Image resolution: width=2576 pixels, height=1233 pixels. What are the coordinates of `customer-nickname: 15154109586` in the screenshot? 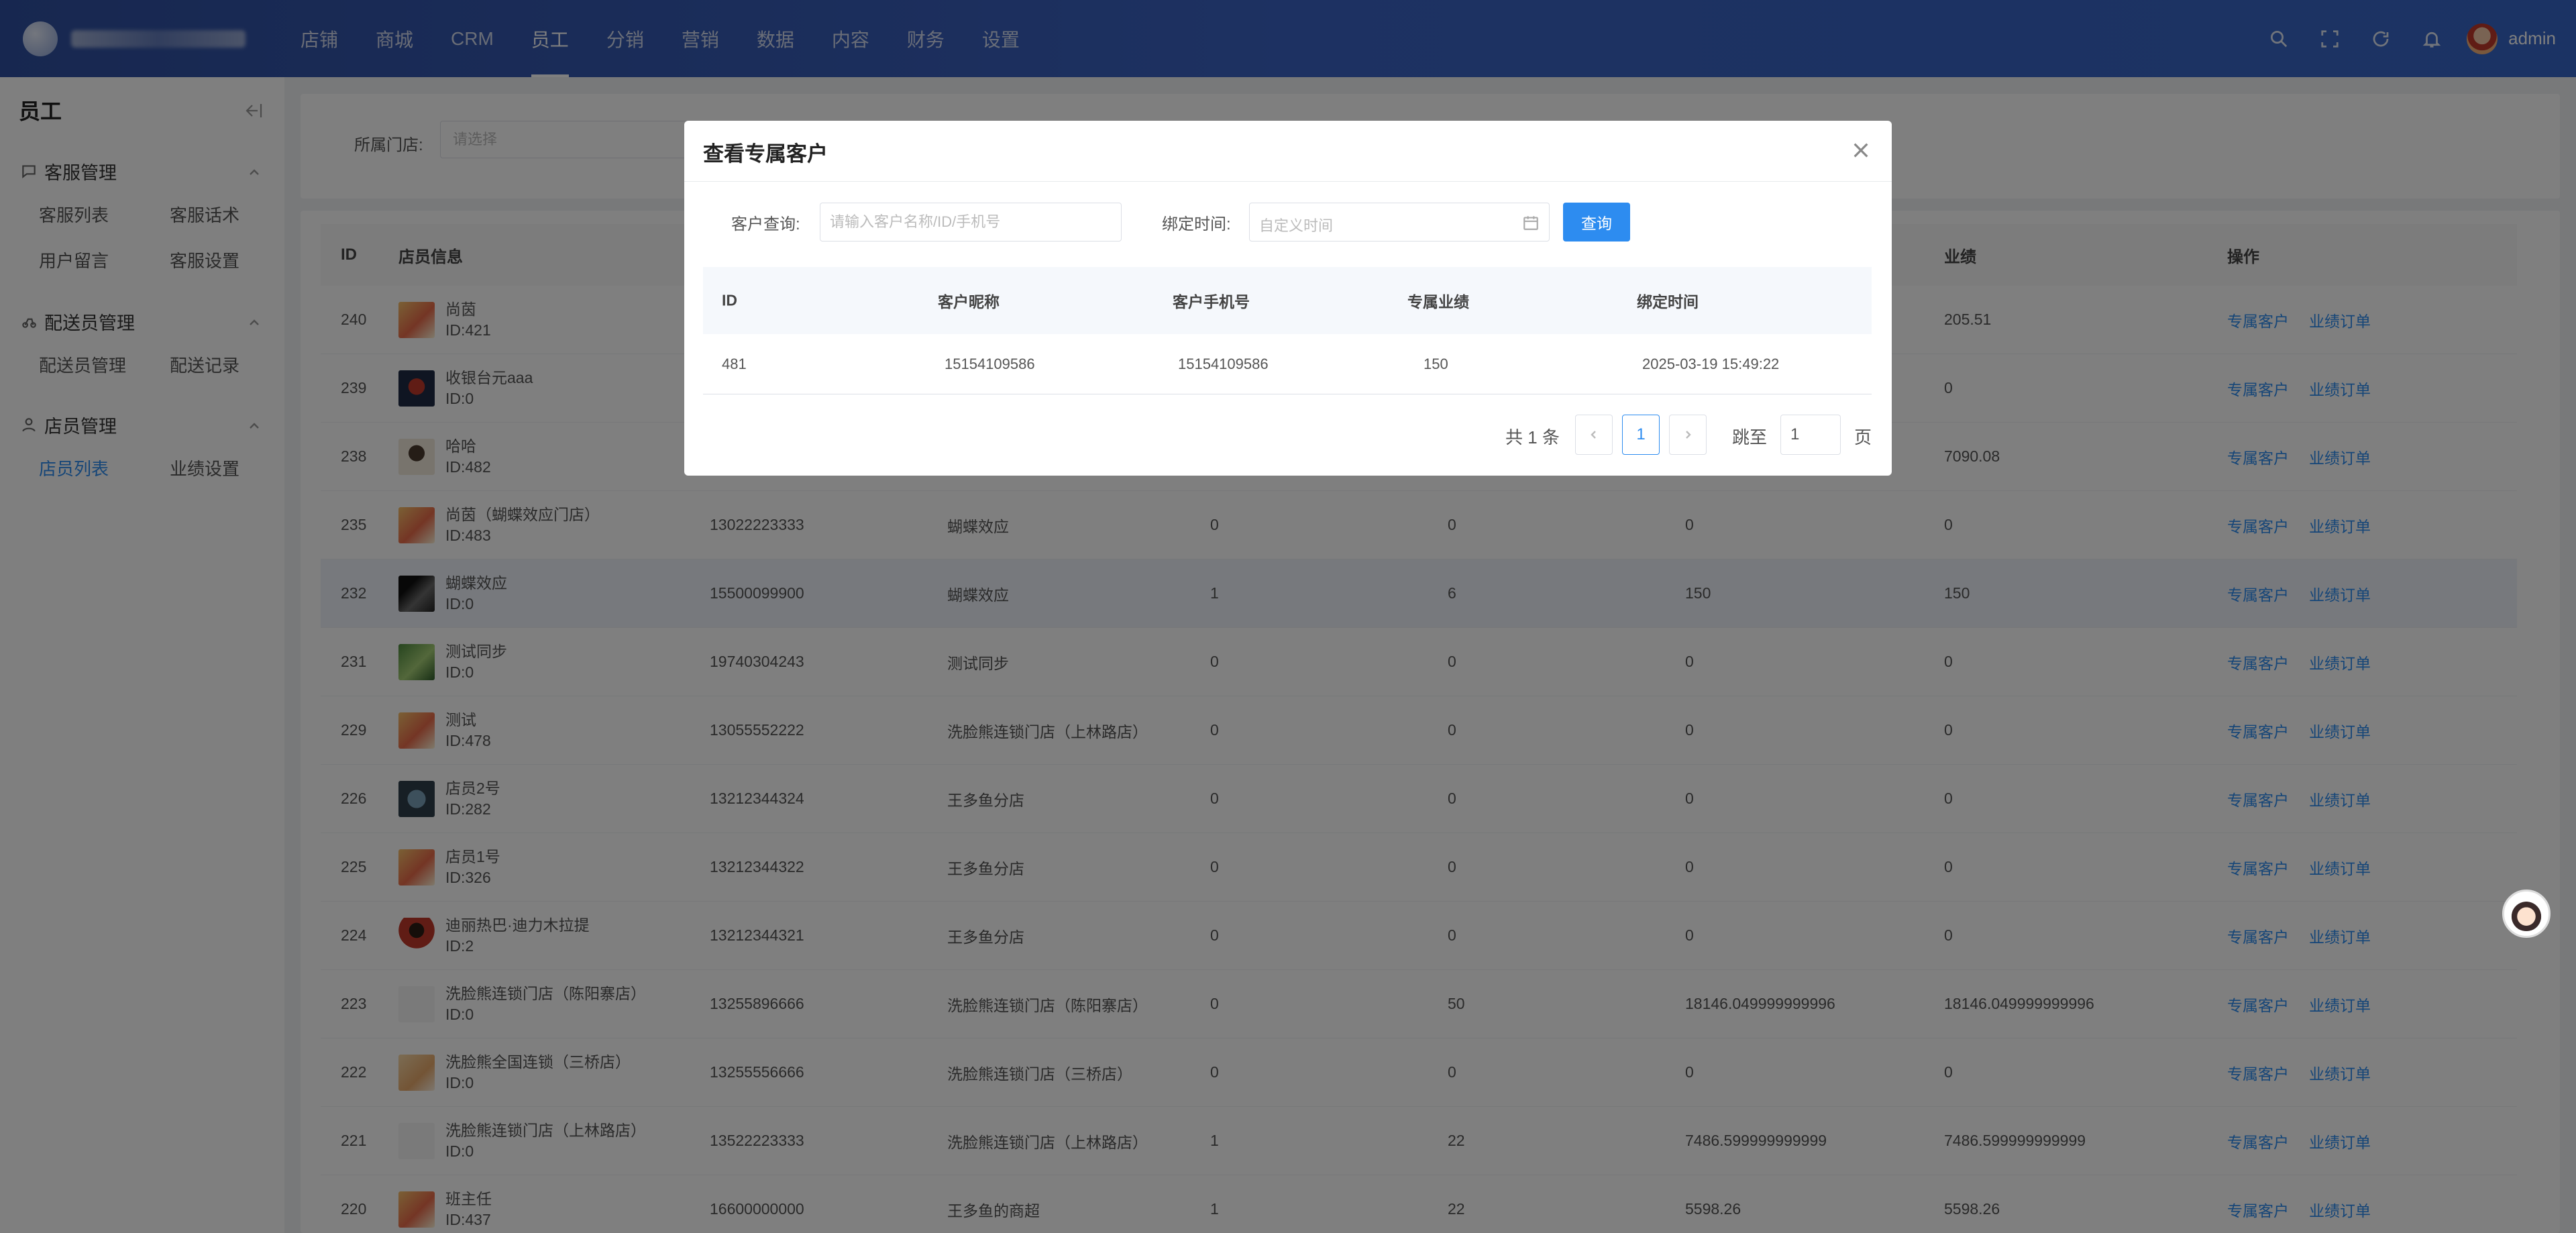 It's located at (990, 364).